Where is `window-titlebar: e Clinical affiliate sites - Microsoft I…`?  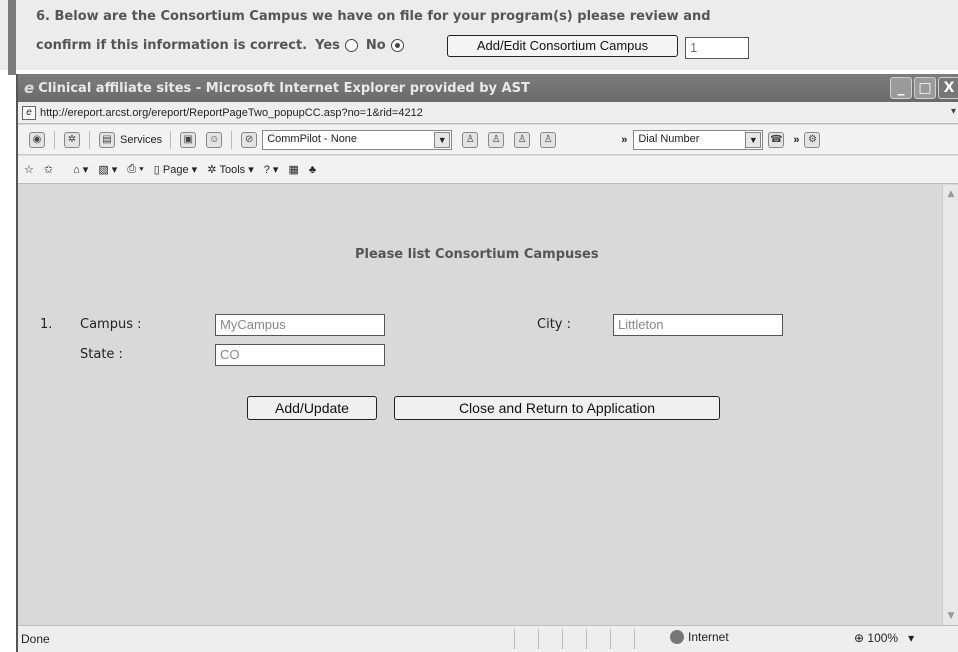 window-titlebar: e Clinical affiliate sites - Microsoft I… is located at coordinates (488, 88).